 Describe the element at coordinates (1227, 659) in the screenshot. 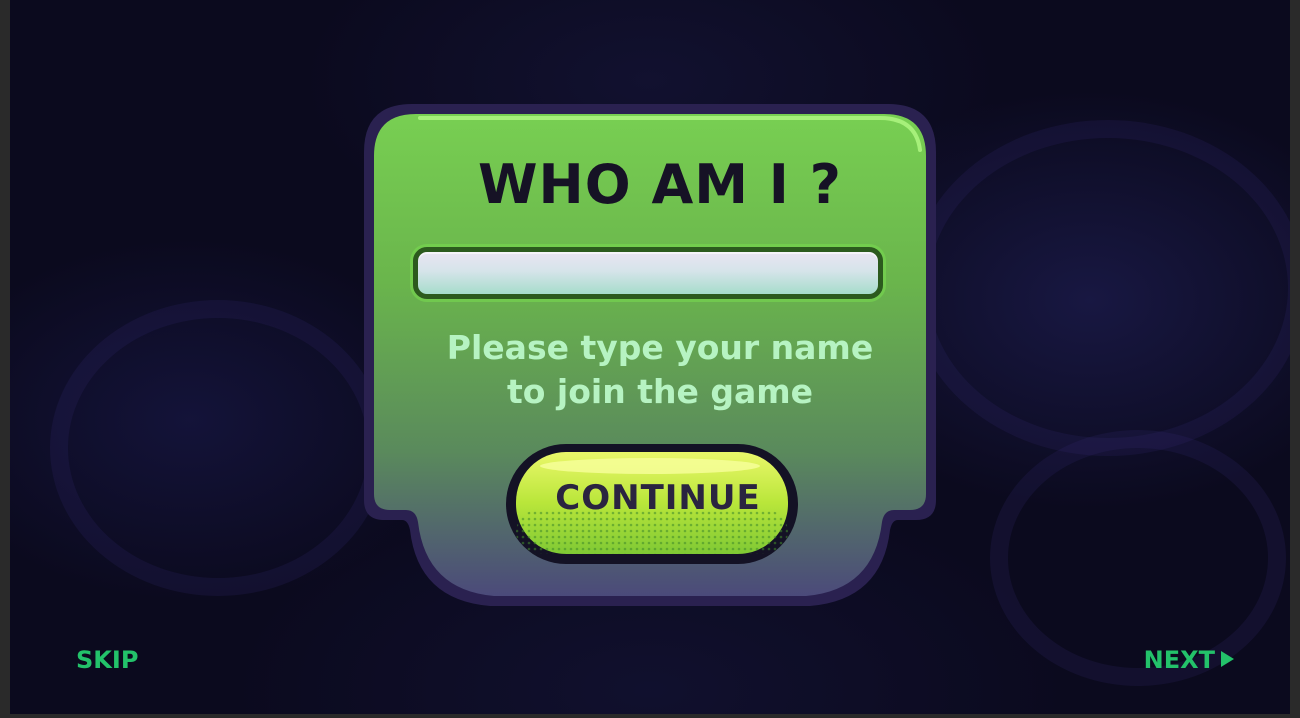

I see `play-triangle-icon` at that location.